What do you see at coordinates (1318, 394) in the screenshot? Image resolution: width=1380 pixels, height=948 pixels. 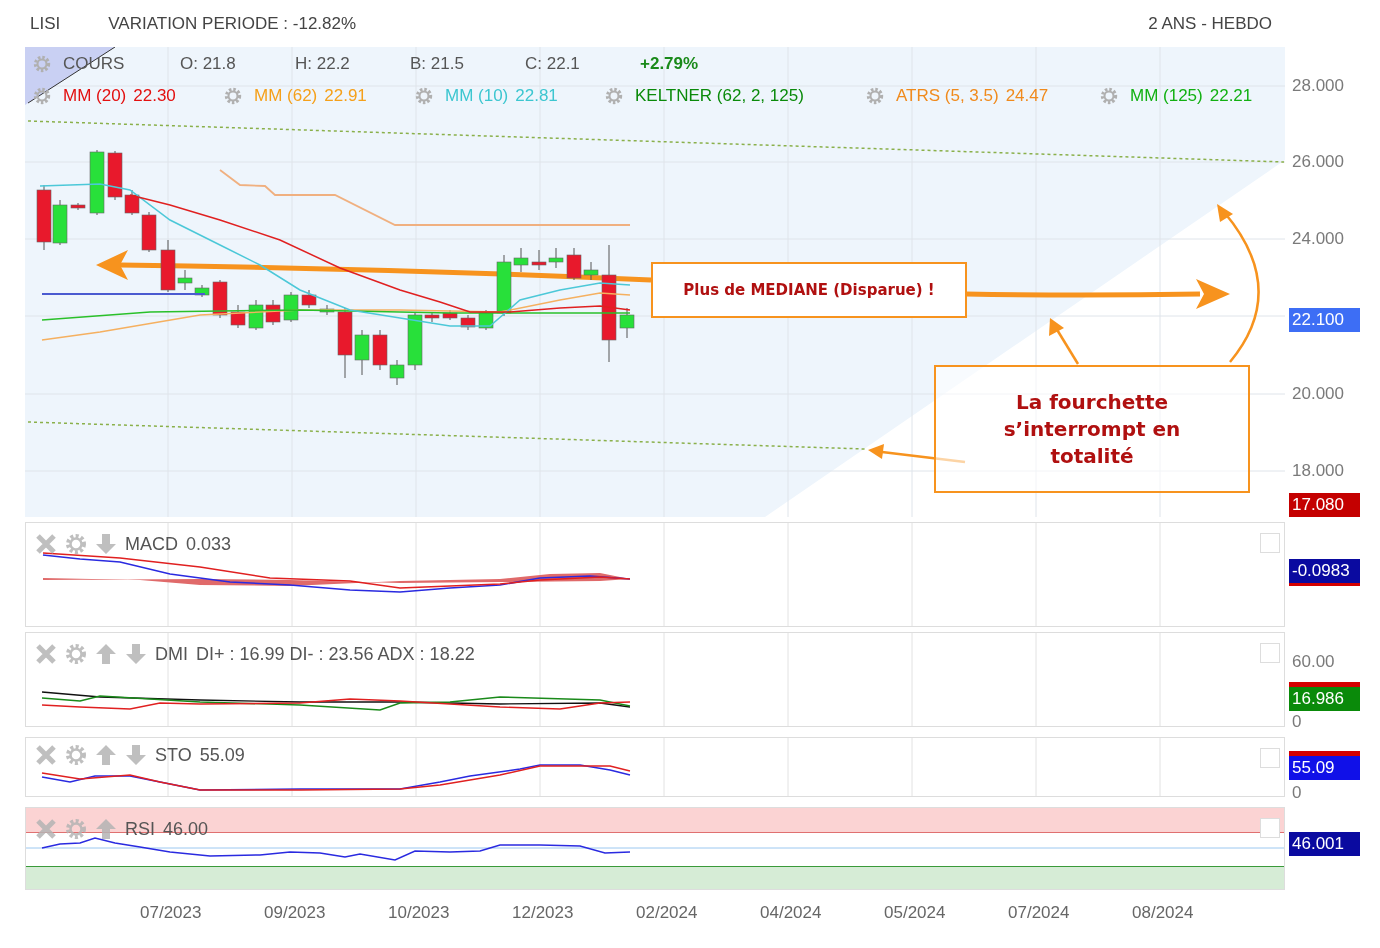 I see `axis-label: 20.000` at bounding box center [1318, 394].